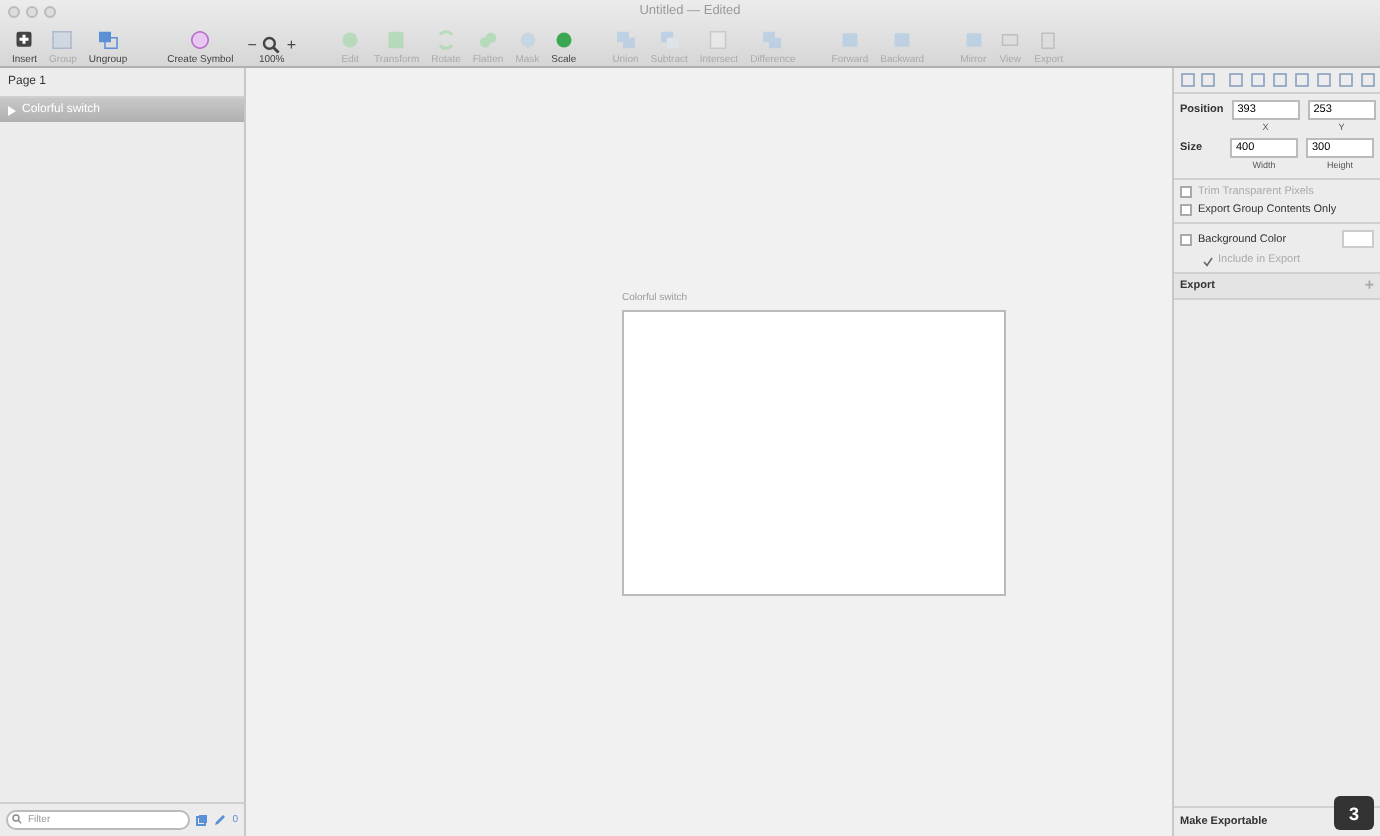 This screenshot has height=836, width=1380. What do you see at coordinates (488, 40) in the screenshot?
I see `circles-icon` at bounding box center [488, 40].